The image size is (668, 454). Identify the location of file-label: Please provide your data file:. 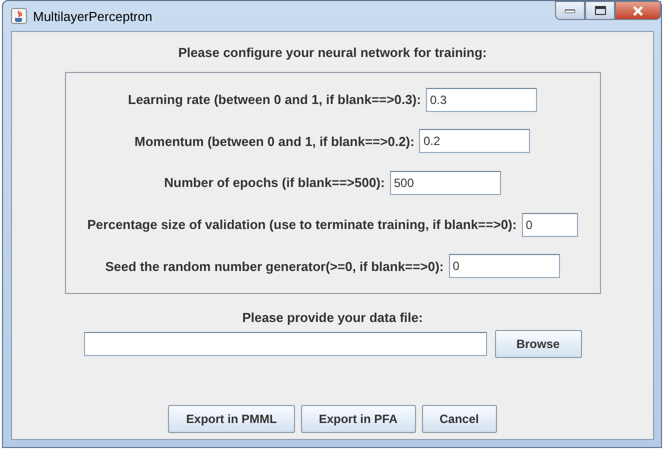
(332, 317).